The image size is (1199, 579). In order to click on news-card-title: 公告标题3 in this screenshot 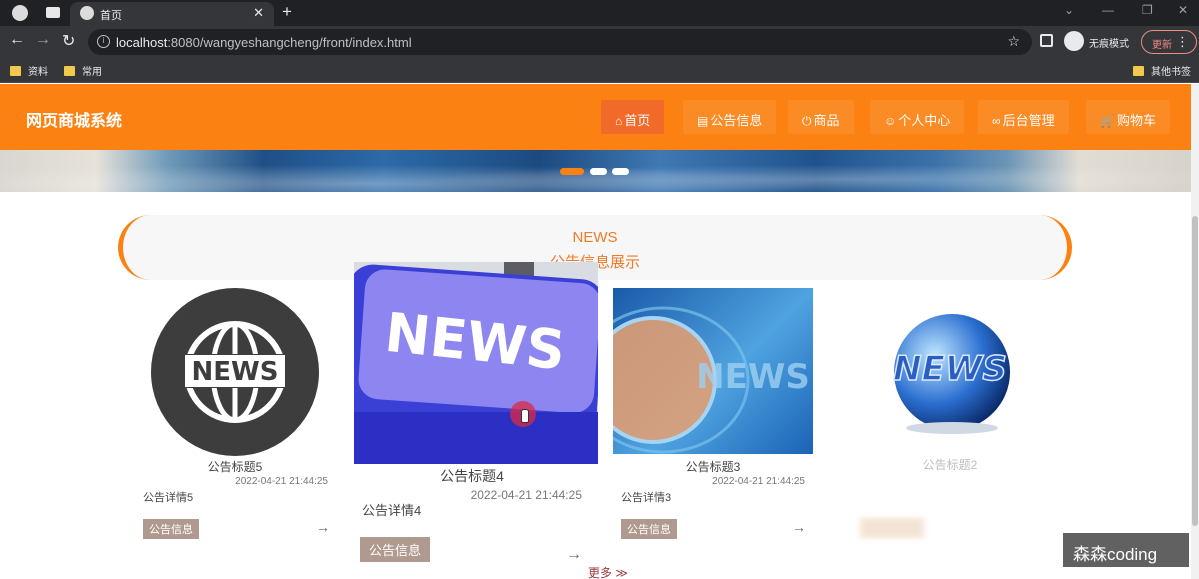, I will do `click(713, 466)`.